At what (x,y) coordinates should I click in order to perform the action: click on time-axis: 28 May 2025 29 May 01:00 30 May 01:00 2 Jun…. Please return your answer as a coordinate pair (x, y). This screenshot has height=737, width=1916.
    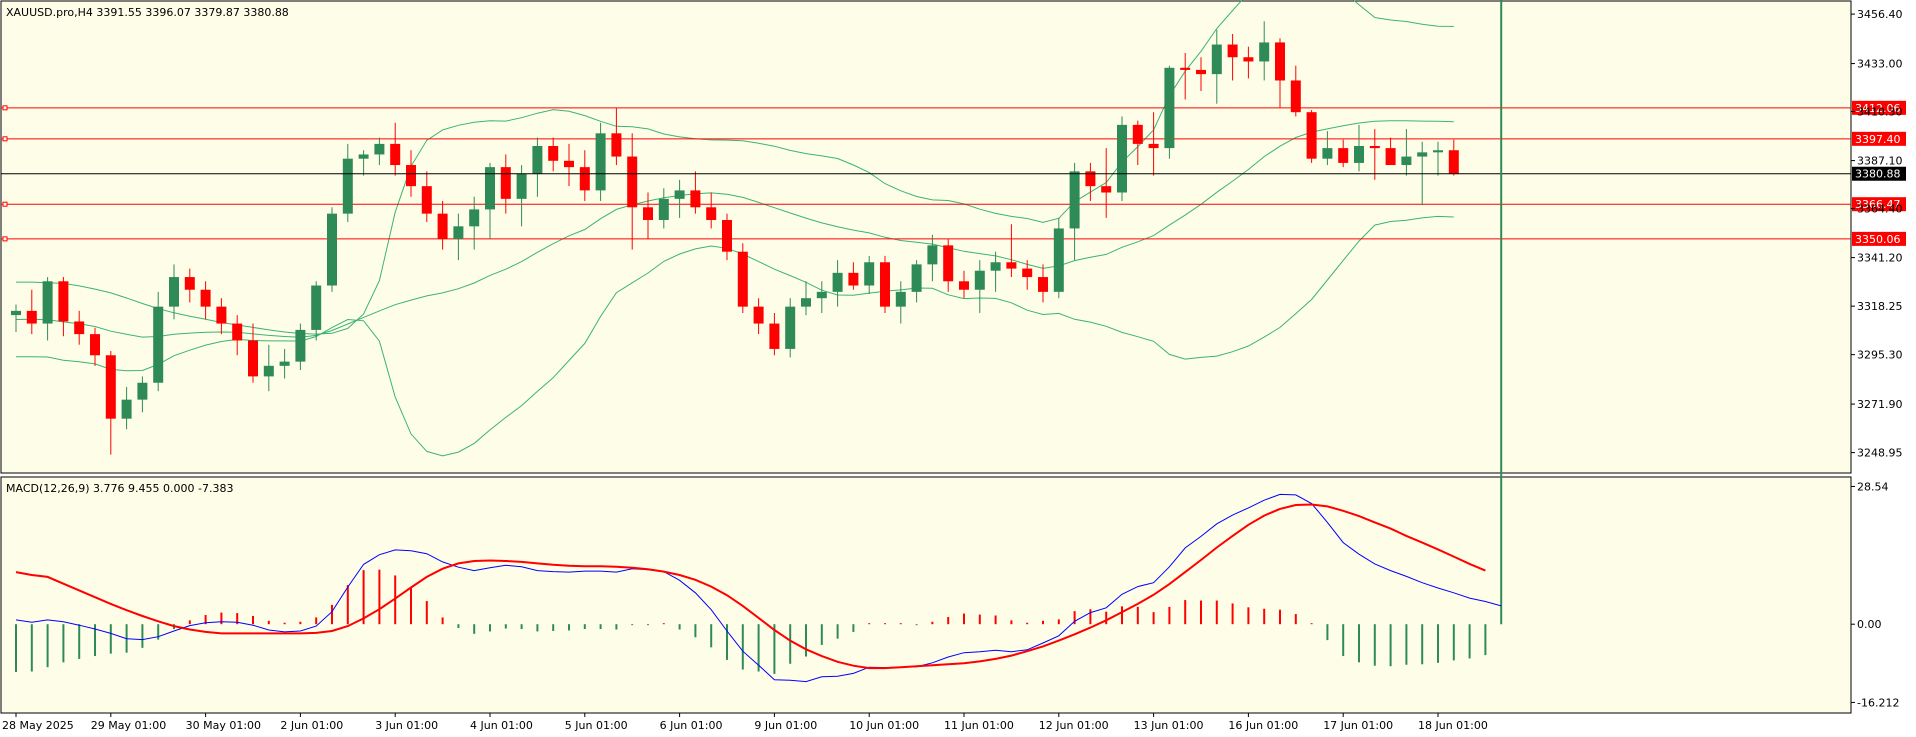
    Looking at the image, I should click on (745, 722).